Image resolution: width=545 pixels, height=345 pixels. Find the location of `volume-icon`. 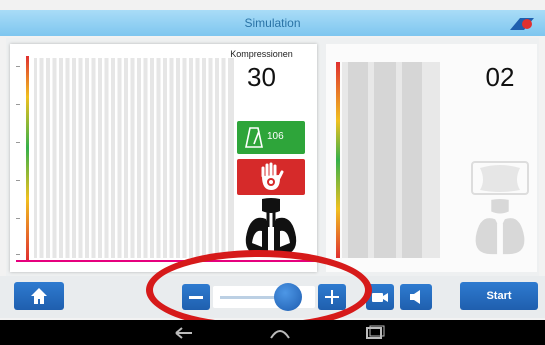

volume-icon is located at coordinates (415, 297).